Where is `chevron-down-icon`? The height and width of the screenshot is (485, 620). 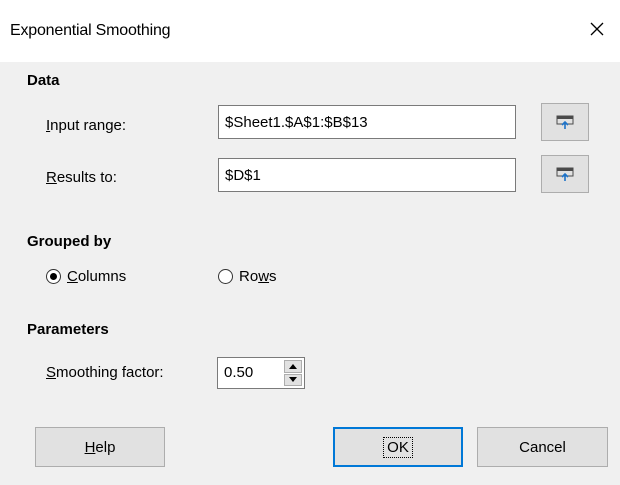
chevron-down-icon is located at coordinates (293, 380).